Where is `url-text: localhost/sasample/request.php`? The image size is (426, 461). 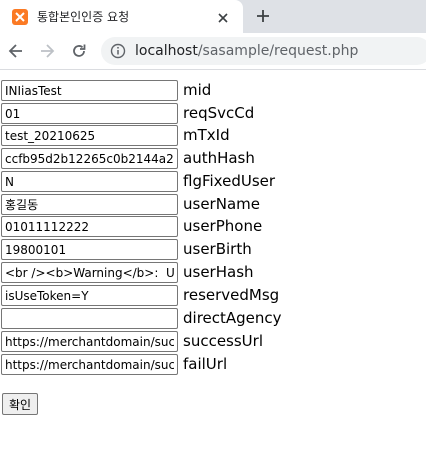
url-text: localhost/sasample/request.php is located at coordinates (246, 51).